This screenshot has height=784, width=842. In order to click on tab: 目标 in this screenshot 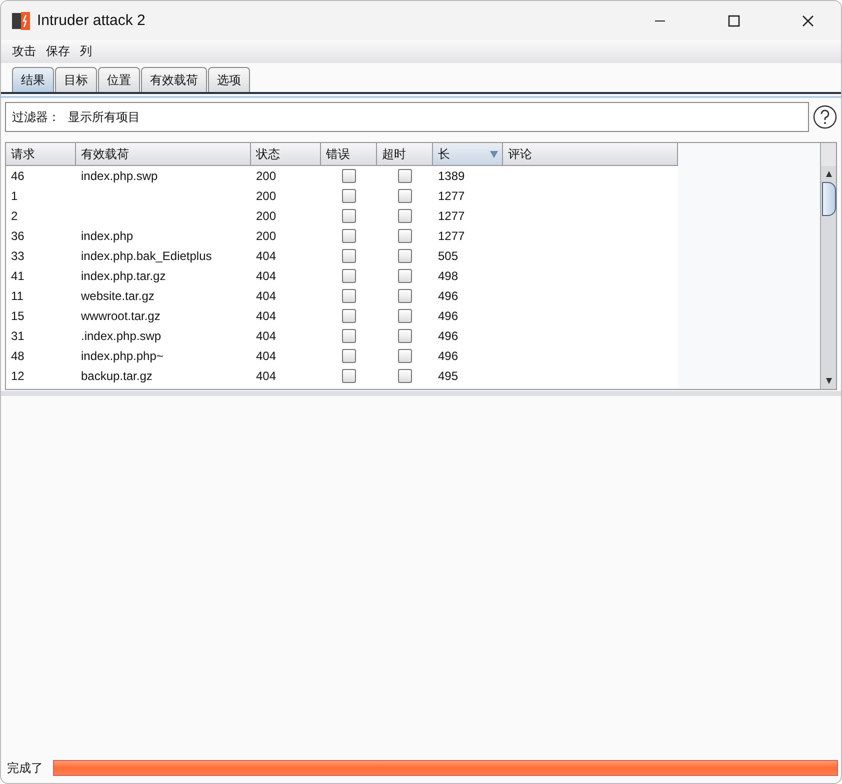, I will do `click(76, 79)`.